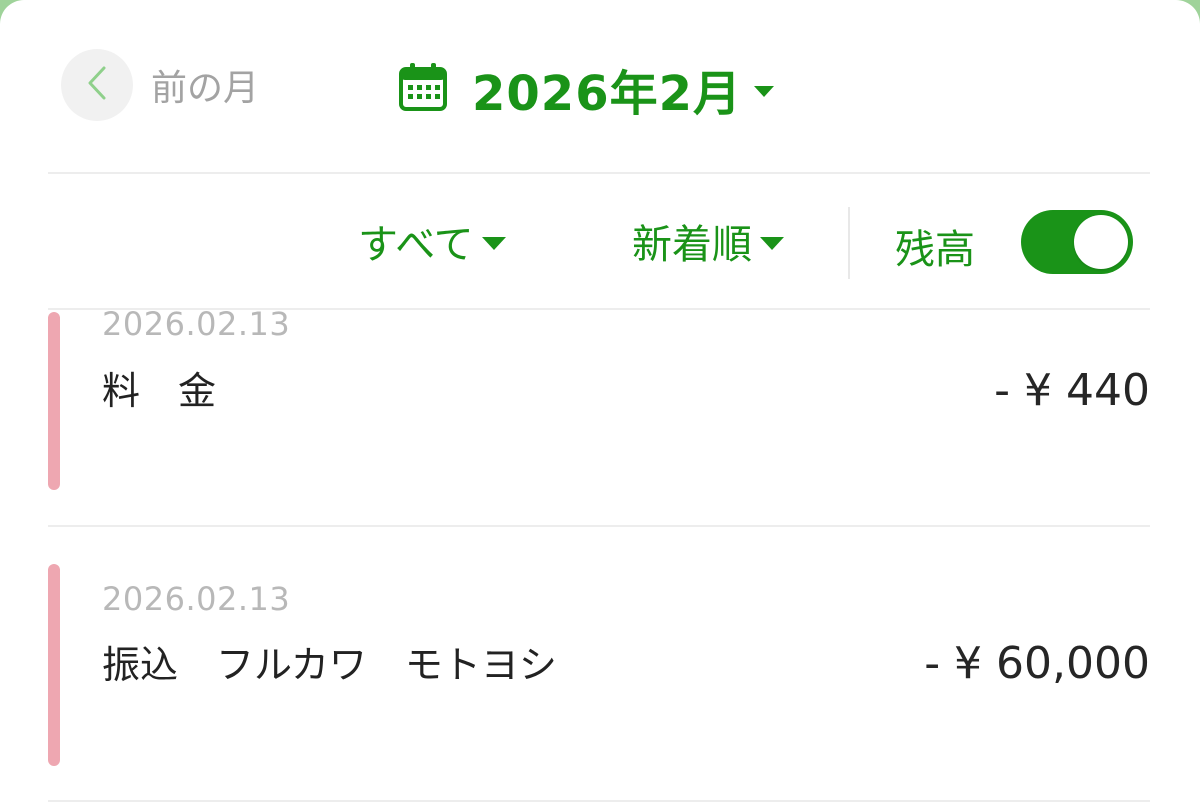  I want to click on month-selector: 2026年2月, so click(586, 89).